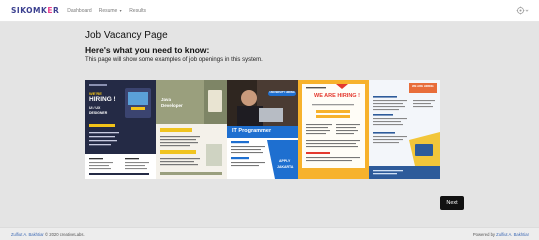  What do you see at coordinates (423, 86) in the screenshot?
I see `poster-5-title: WE ARE HIRING` at bounding box center [423, 86].